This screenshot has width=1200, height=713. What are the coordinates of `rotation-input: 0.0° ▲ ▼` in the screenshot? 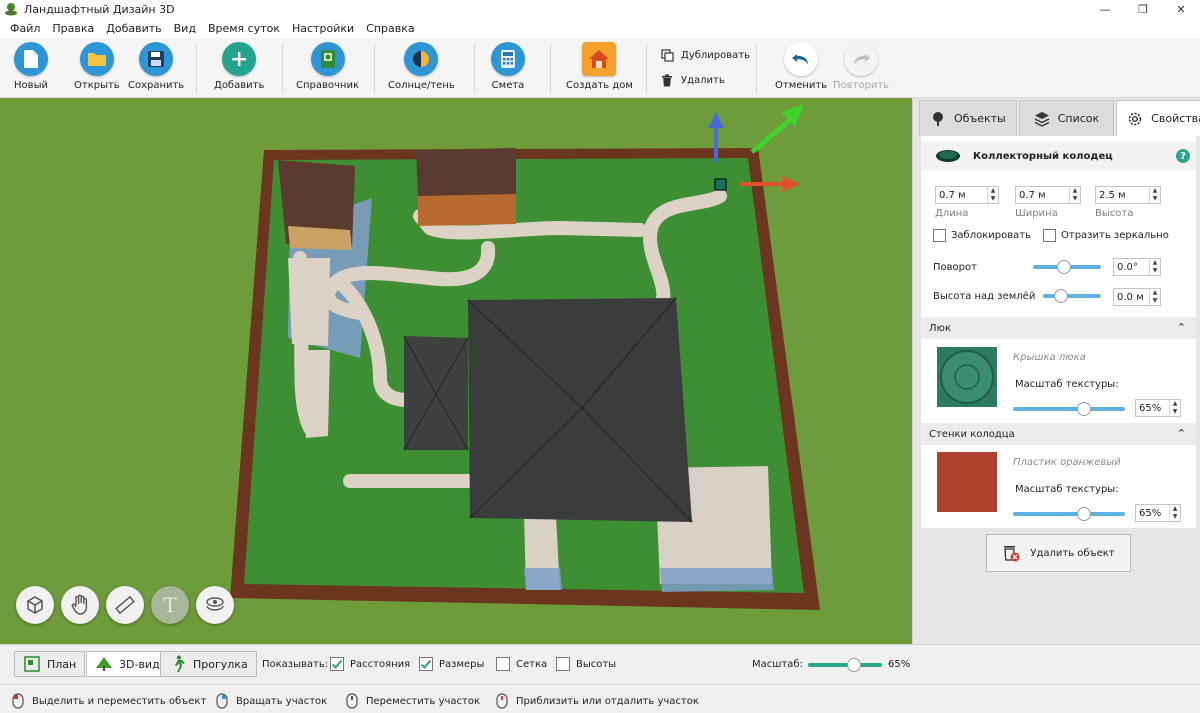 It's located at (1137, 267).